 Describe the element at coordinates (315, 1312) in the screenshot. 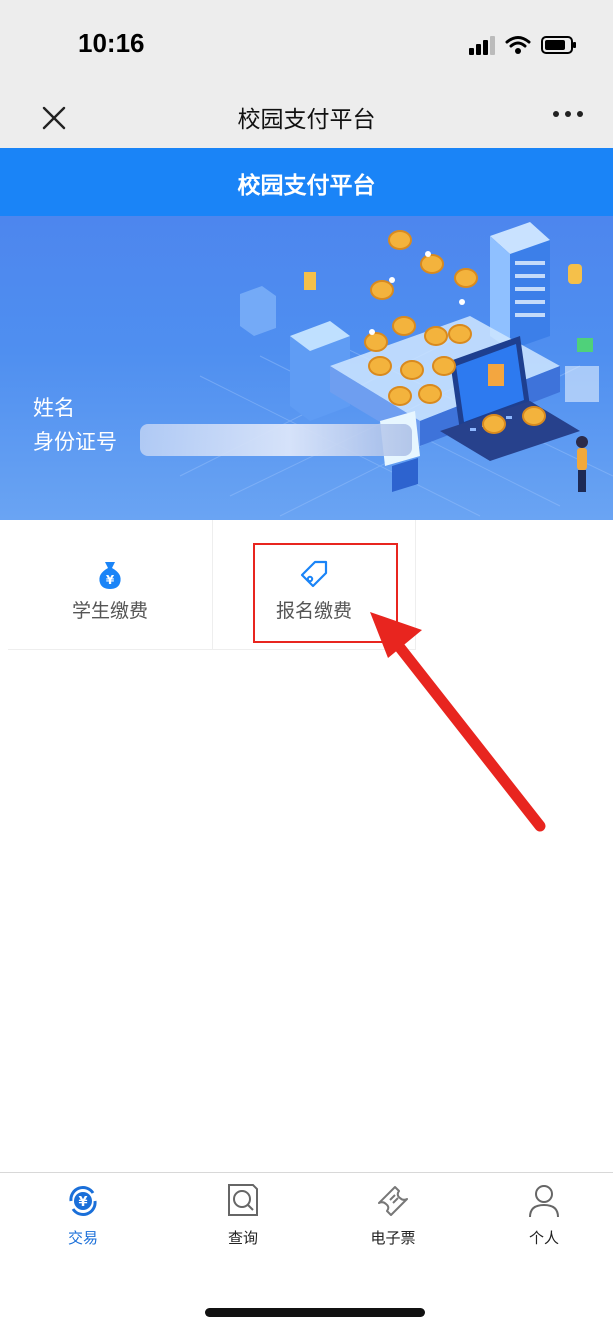

I see `home-indicator` at that location.